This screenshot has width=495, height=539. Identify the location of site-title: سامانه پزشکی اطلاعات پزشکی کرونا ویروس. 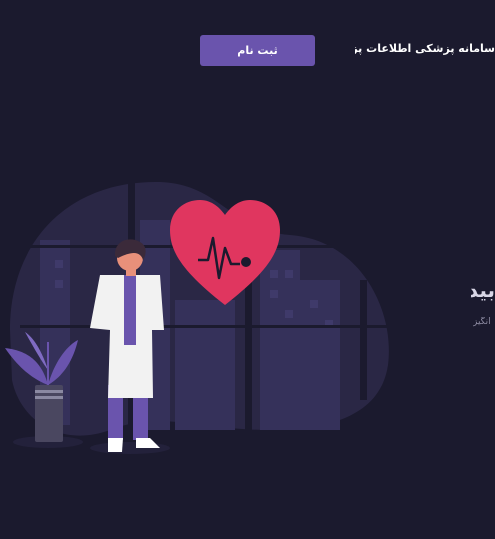
(425, 48).